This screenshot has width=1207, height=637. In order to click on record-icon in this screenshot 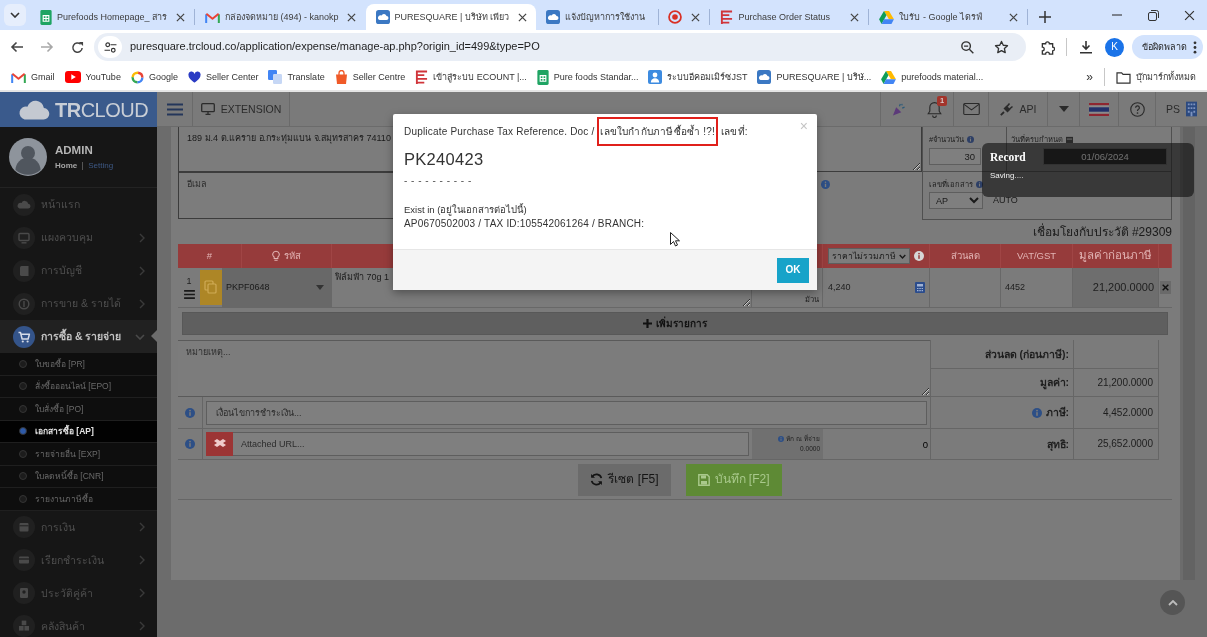, I will do `click(675, 17)`.